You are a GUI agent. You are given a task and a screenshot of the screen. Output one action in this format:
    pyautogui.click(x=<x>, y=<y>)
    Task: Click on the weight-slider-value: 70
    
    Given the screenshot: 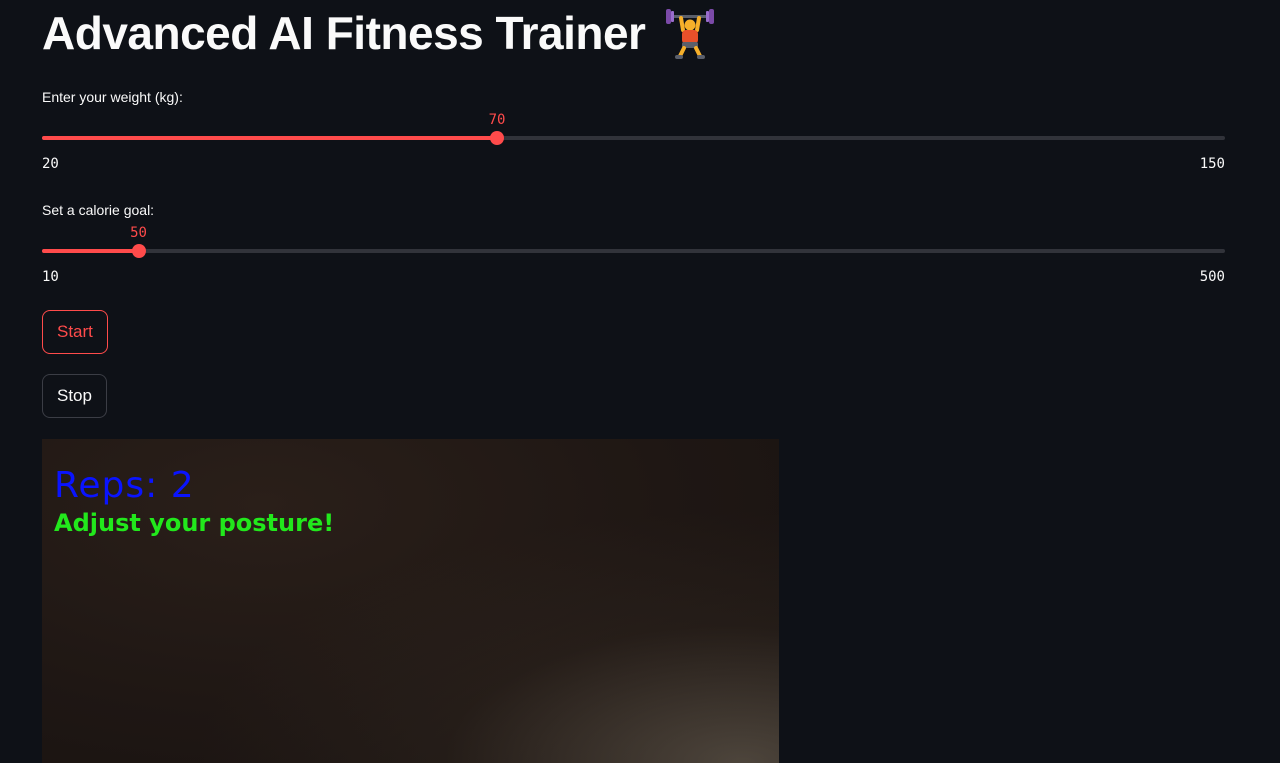 What is the action you would take?
    pyautogui.click(x=497, y=120)
    